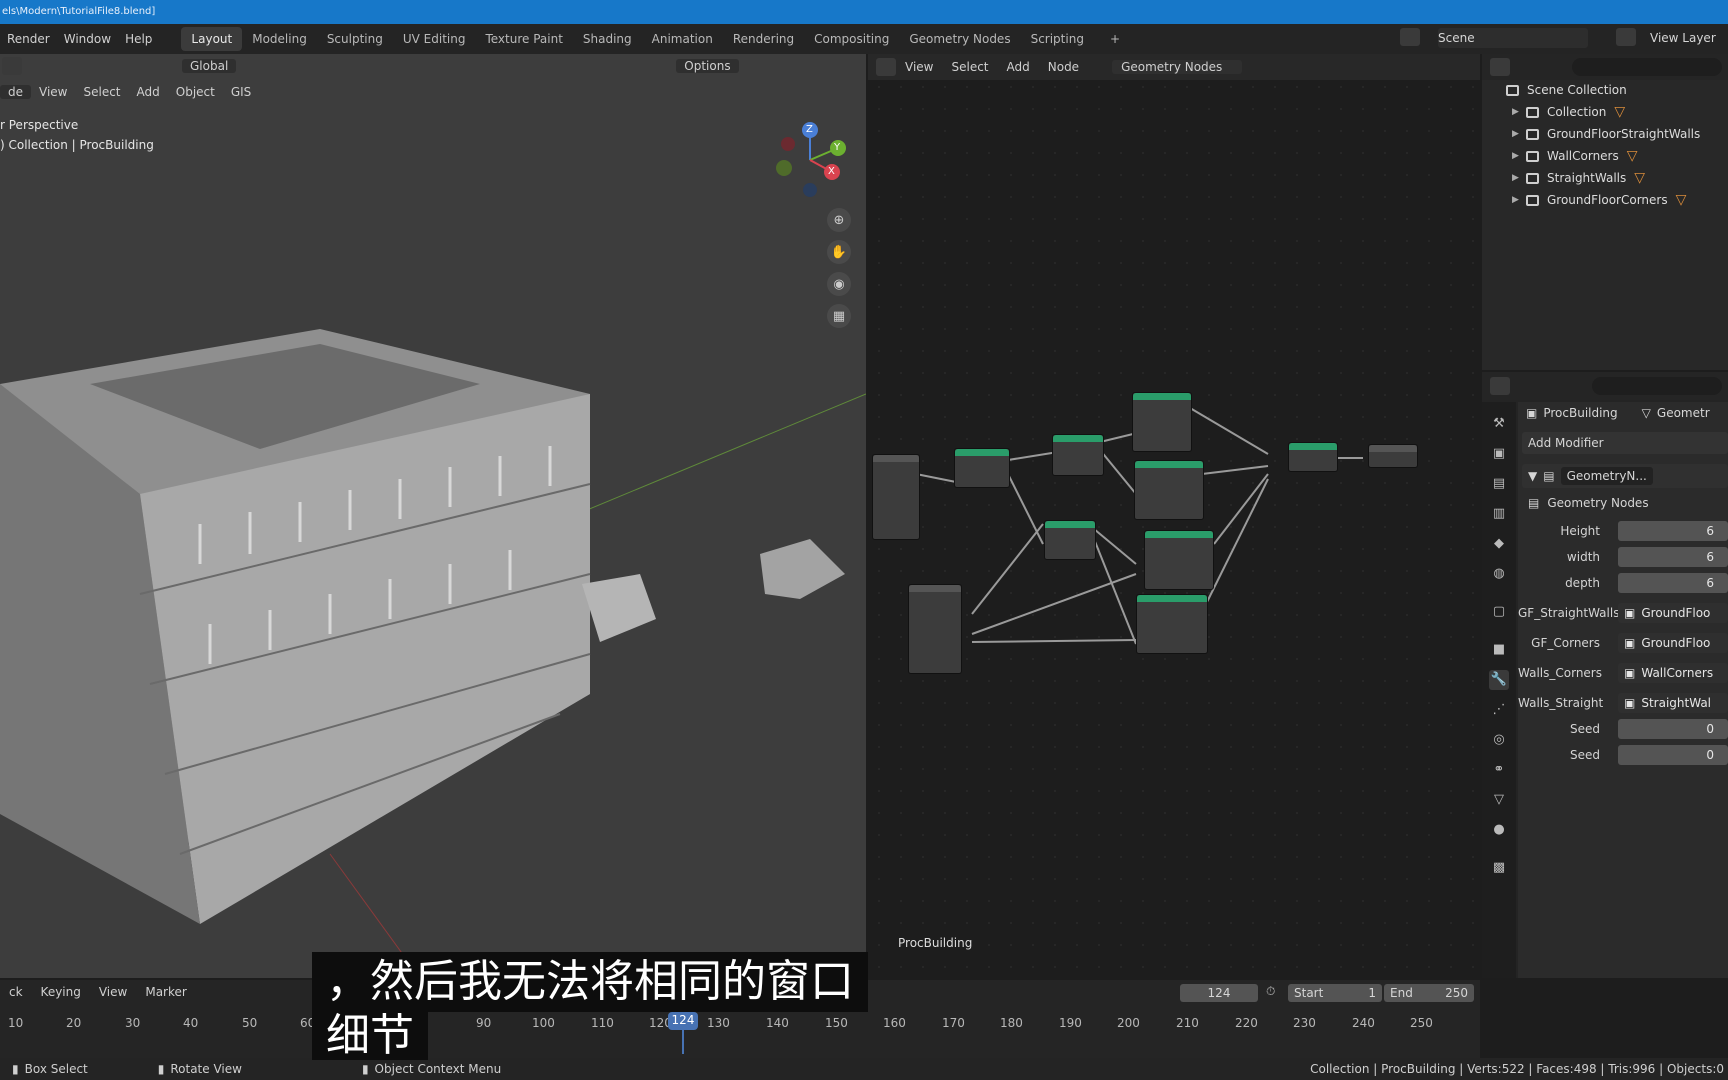 The height and width of the screenshot is (1080, 1728). Describe the element at coordinates (138, 39) in the screenshot. I see `menu-help: Help` at that location.